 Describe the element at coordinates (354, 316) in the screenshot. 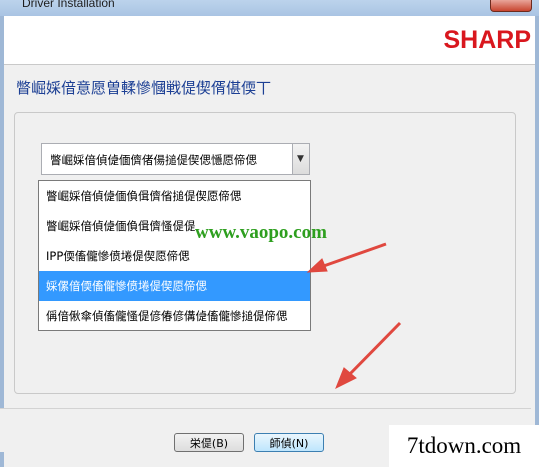

I see `annotation-arrows` at that location.